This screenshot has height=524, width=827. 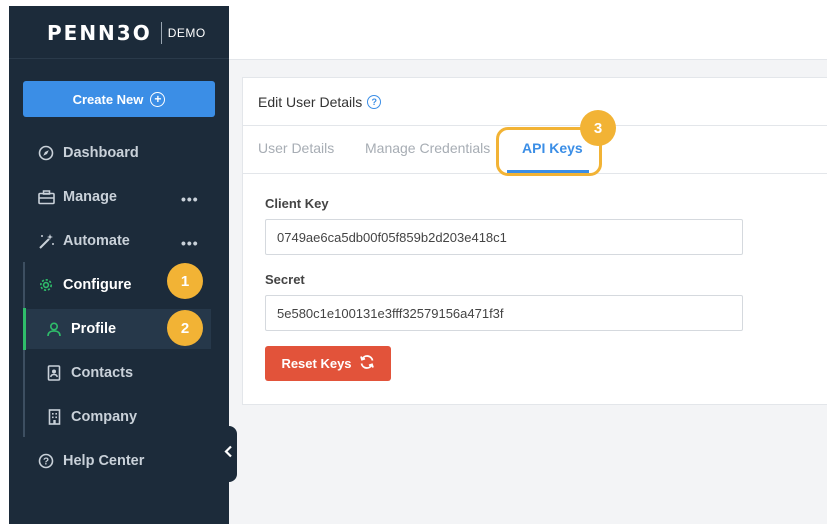 What do you see at coordinates (54, 417) in the screenshot?
I see `building-icon` at bounding box center [54, 417].